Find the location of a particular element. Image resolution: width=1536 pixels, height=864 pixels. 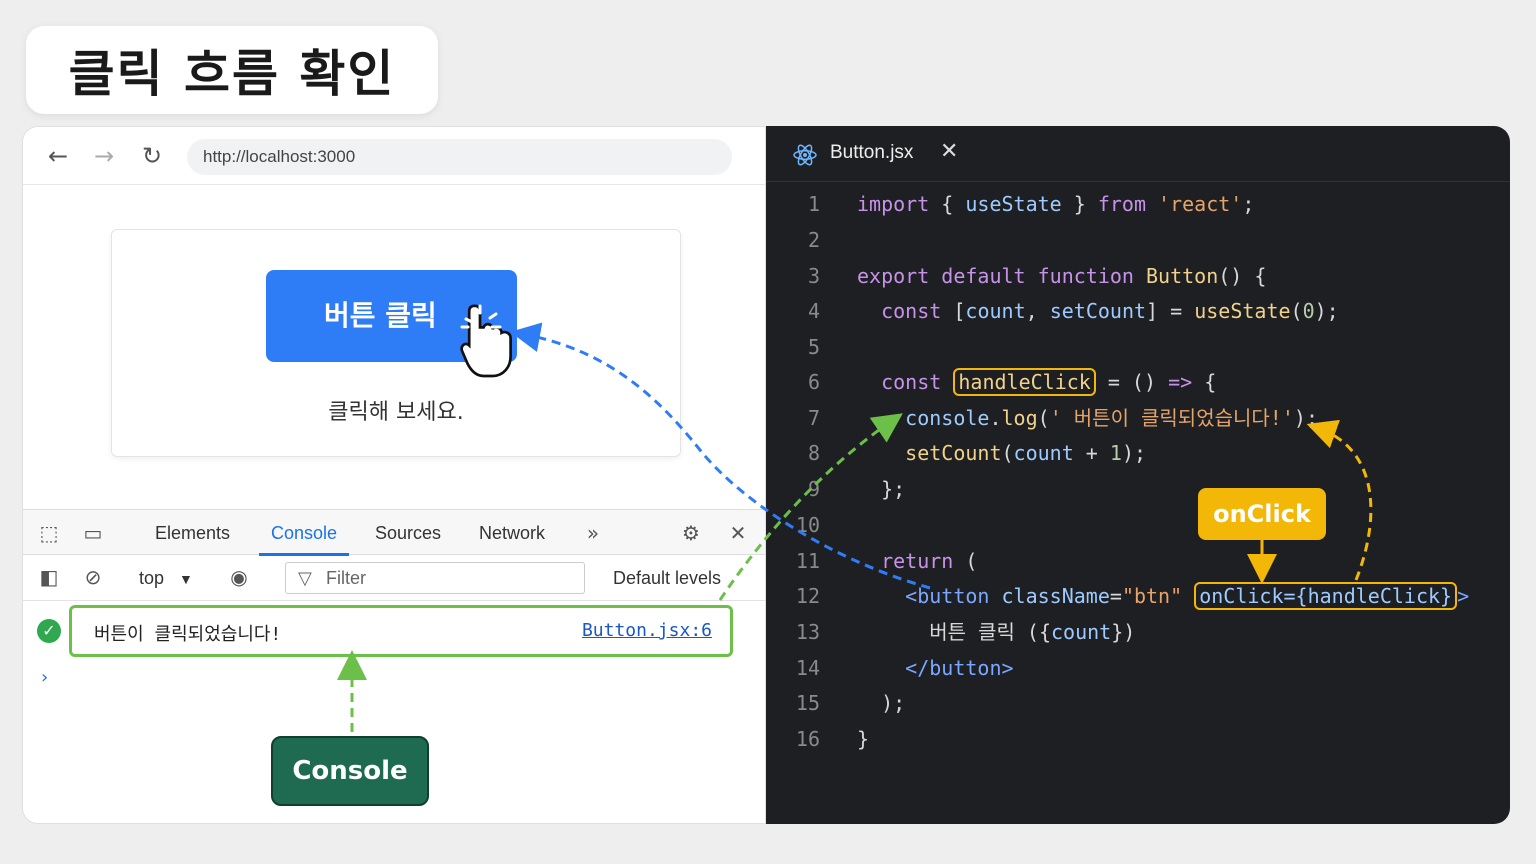

filter-placeholder: Filter is located at coordinates (346, 578).